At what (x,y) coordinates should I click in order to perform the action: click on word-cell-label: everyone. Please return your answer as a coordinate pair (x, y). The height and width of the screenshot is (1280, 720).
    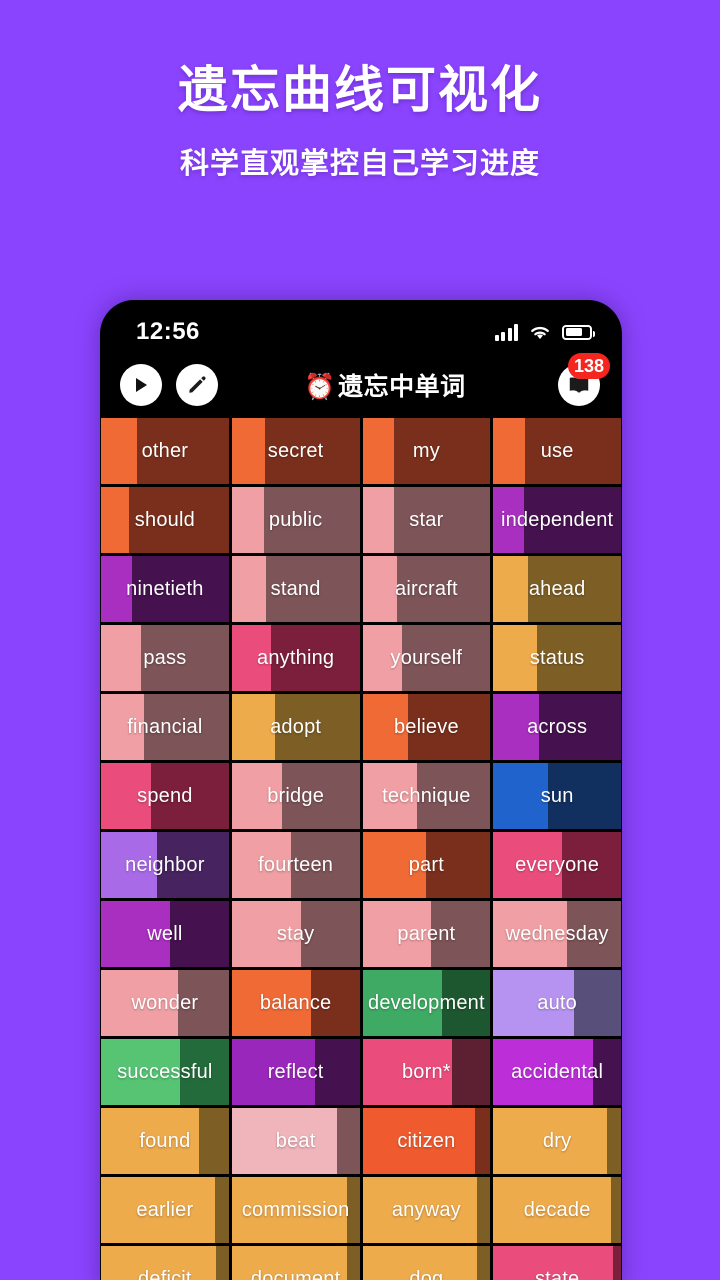
    Looking at the image, I should click on (557, 864).